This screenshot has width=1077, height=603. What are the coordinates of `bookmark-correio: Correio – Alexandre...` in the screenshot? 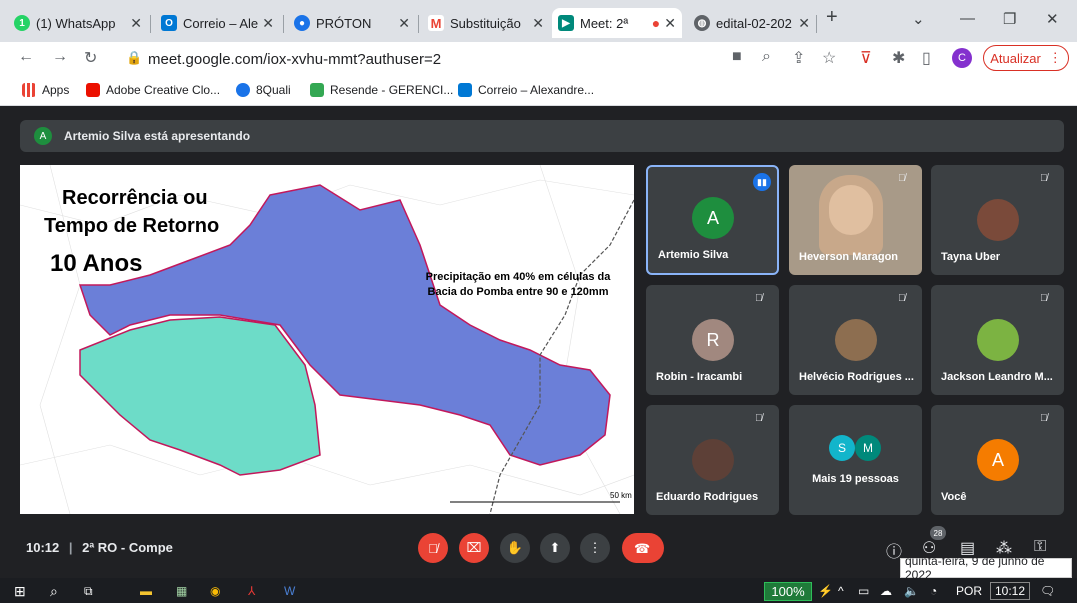 It's located at (526, 90).